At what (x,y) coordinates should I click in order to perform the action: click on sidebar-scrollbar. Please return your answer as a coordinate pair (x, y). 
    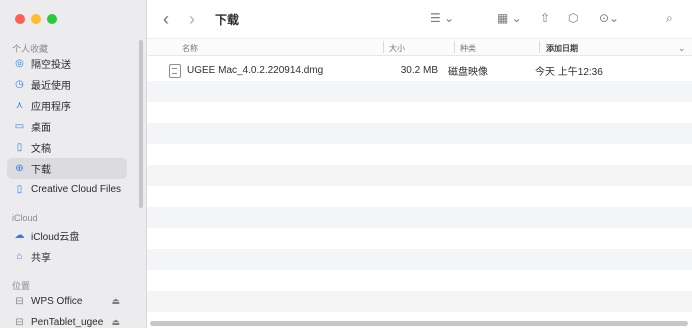
    Looking at the image, I should click on (141, 124).